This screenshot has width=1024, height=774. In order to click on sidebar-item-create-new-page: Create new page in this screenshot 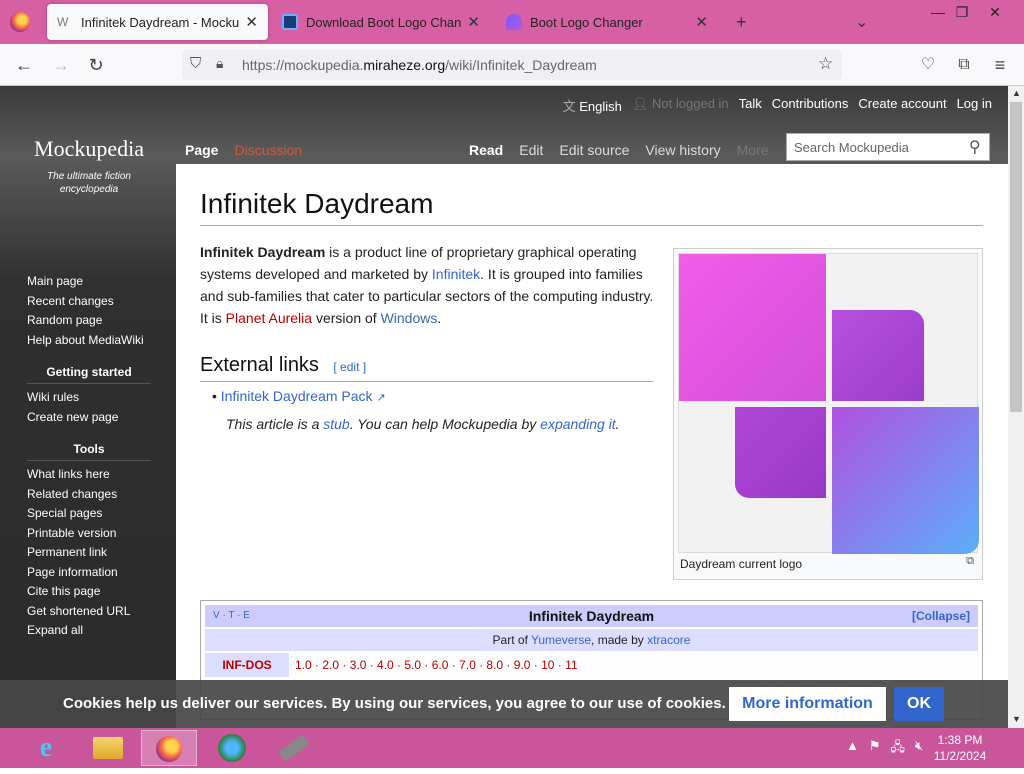, I will do `click(89, 418)`.